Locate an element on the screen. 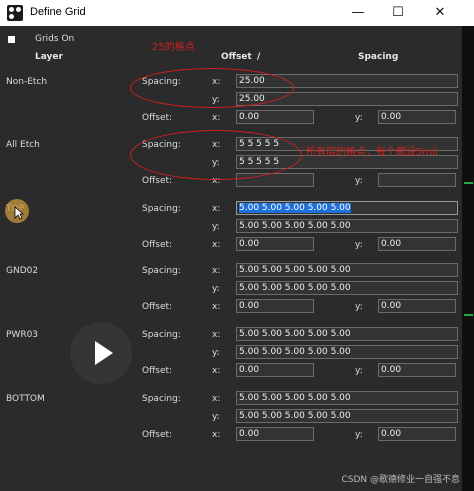 The image size is (474, 491). offset-x-field-gnd02: 0.00 is located at coordinates (275, 306).